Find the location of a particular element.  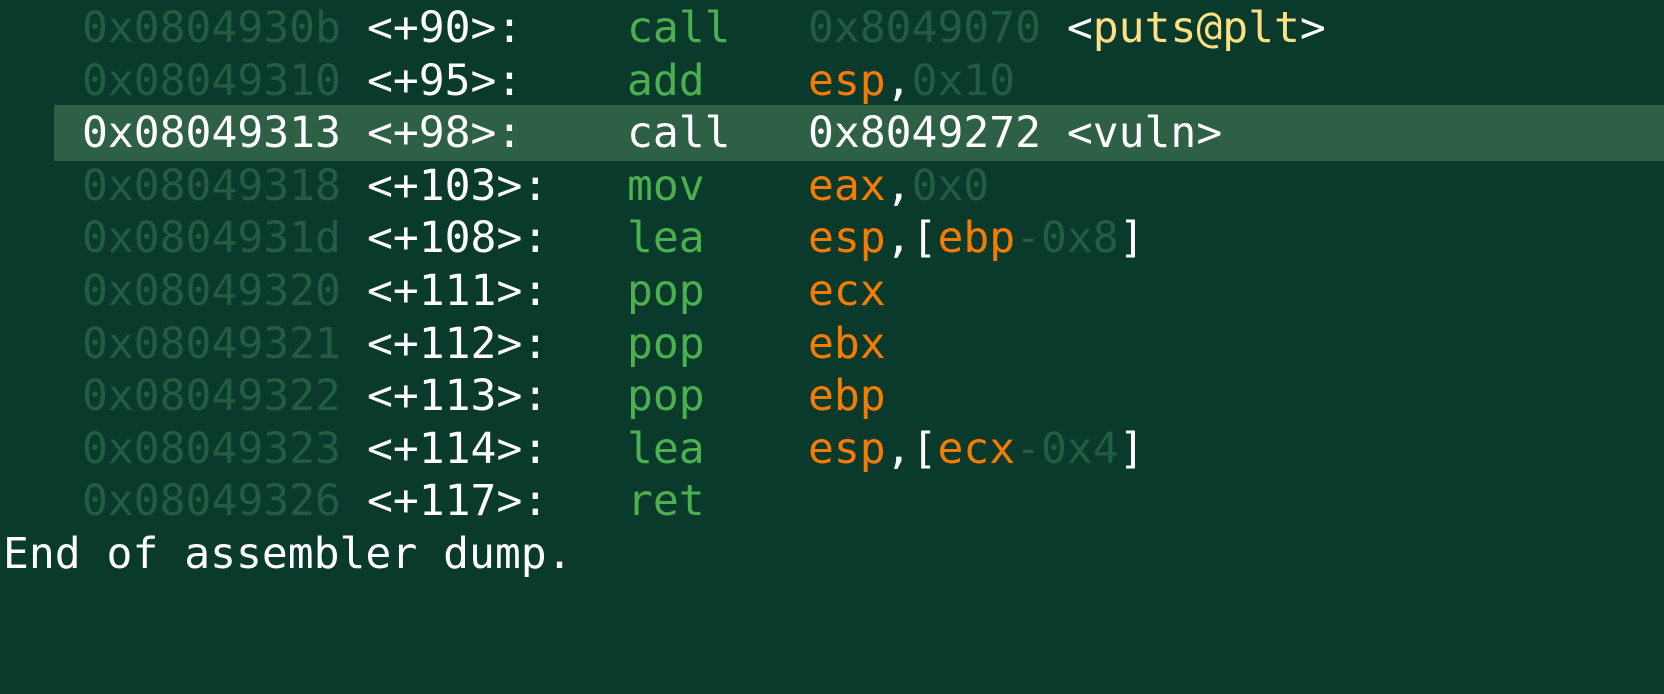

instruction-row: 0x08049320 <+111>: pop ecx is located at coordinates (832, 291).